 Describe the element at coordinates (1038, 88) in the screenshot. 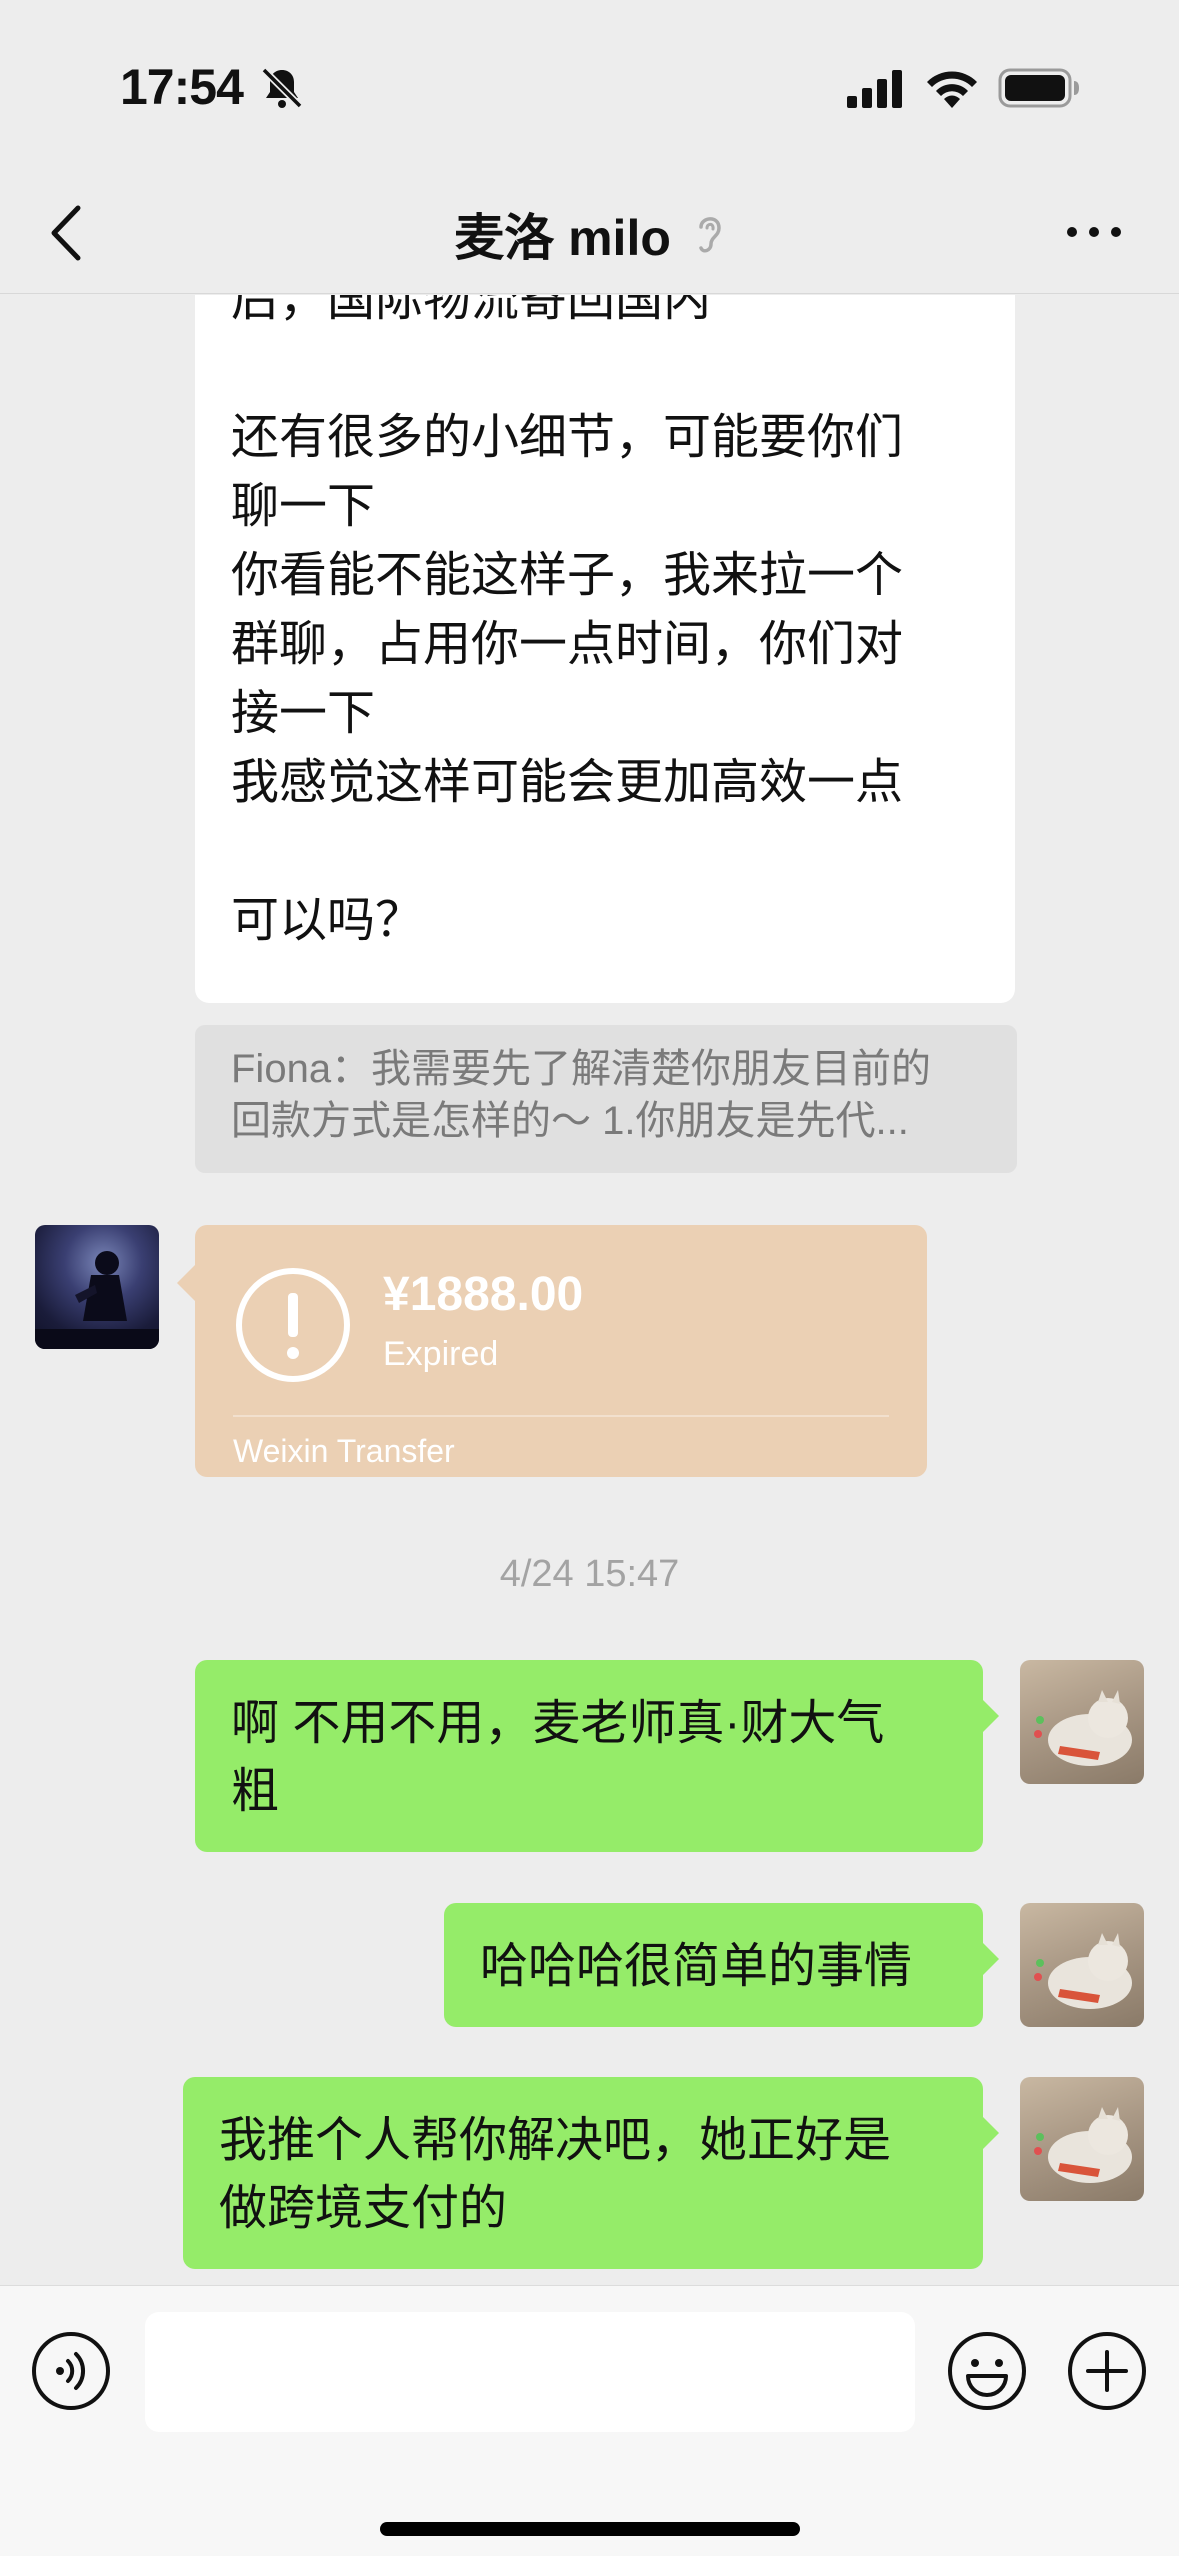

I see `battery-icon` at that location.